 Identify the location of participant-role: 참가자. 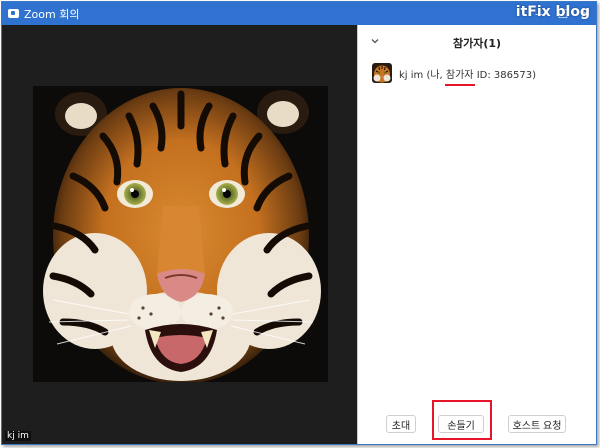
(459, 76).